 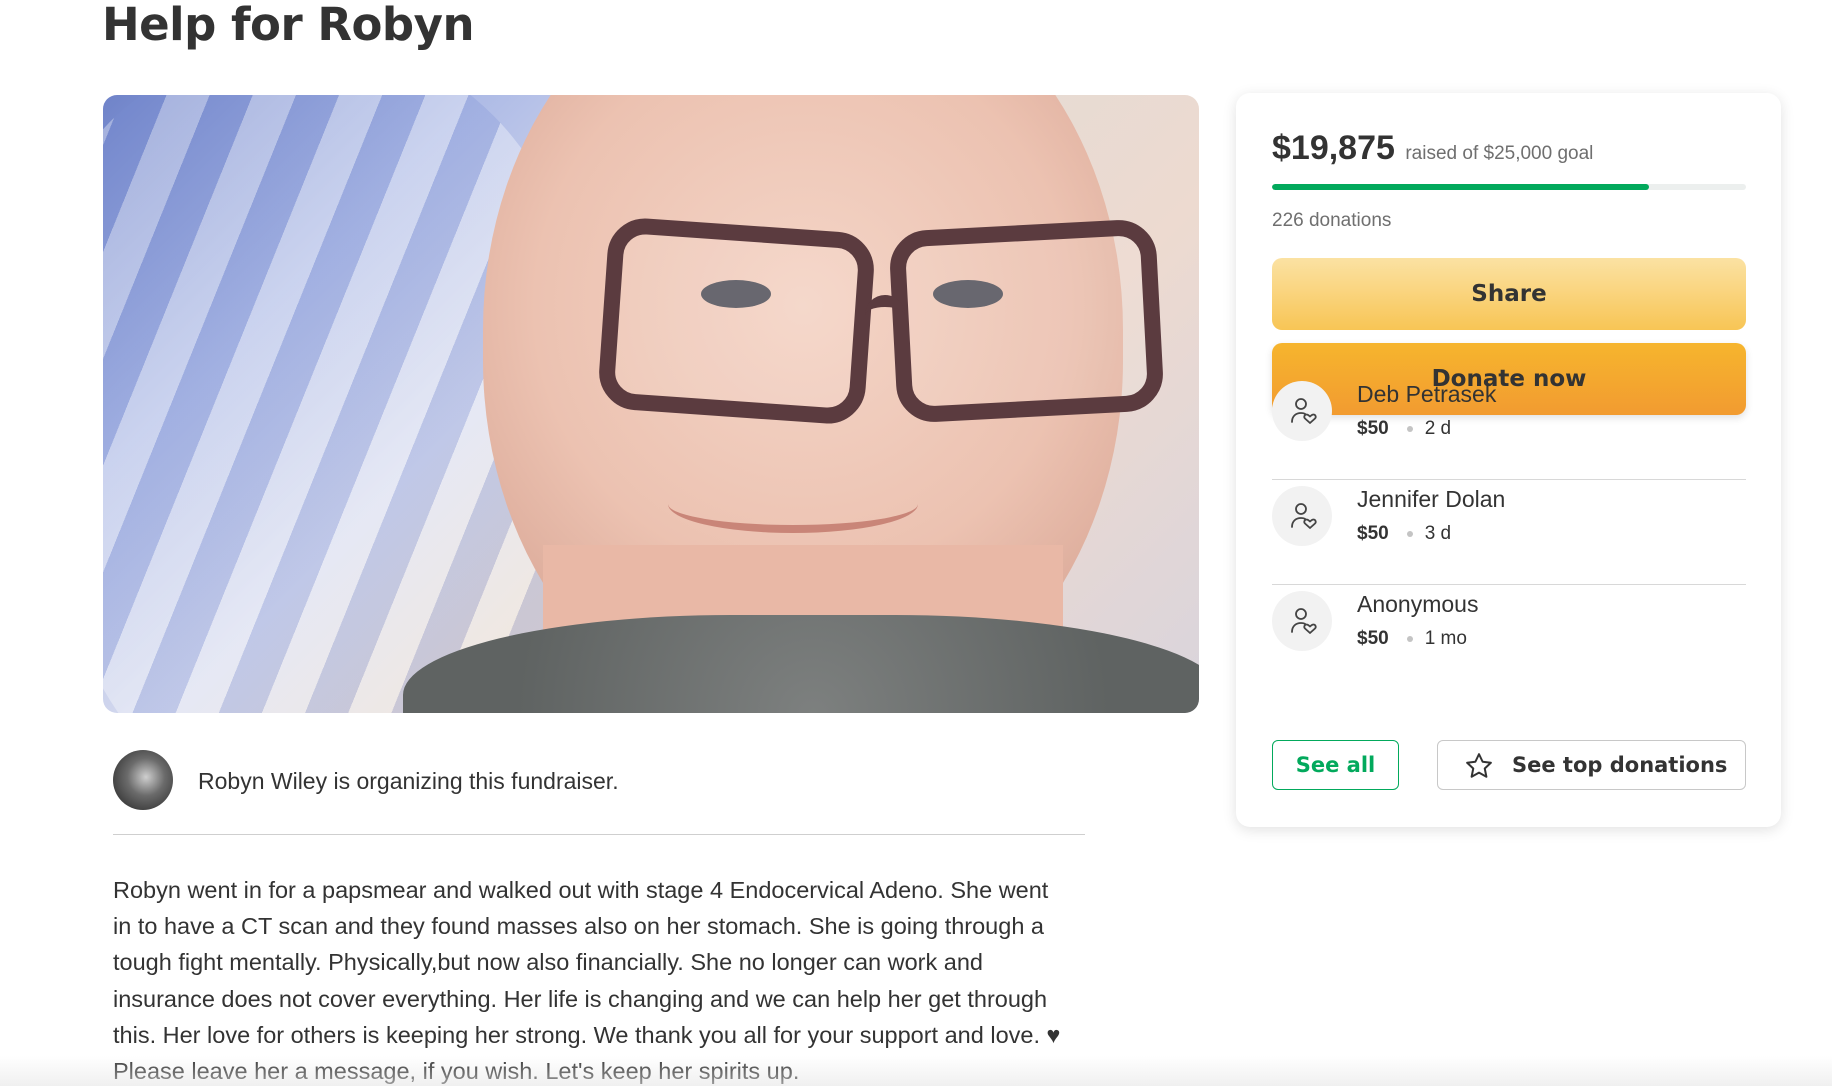 I want to click on raised-summary: $19,875 raised of $25,000 goal, so click(x=1432, y=148).